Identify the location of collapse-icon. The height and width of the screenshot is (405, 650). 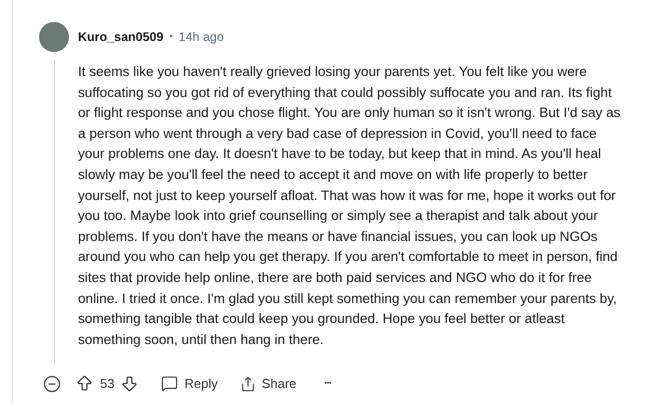
(52, 383).